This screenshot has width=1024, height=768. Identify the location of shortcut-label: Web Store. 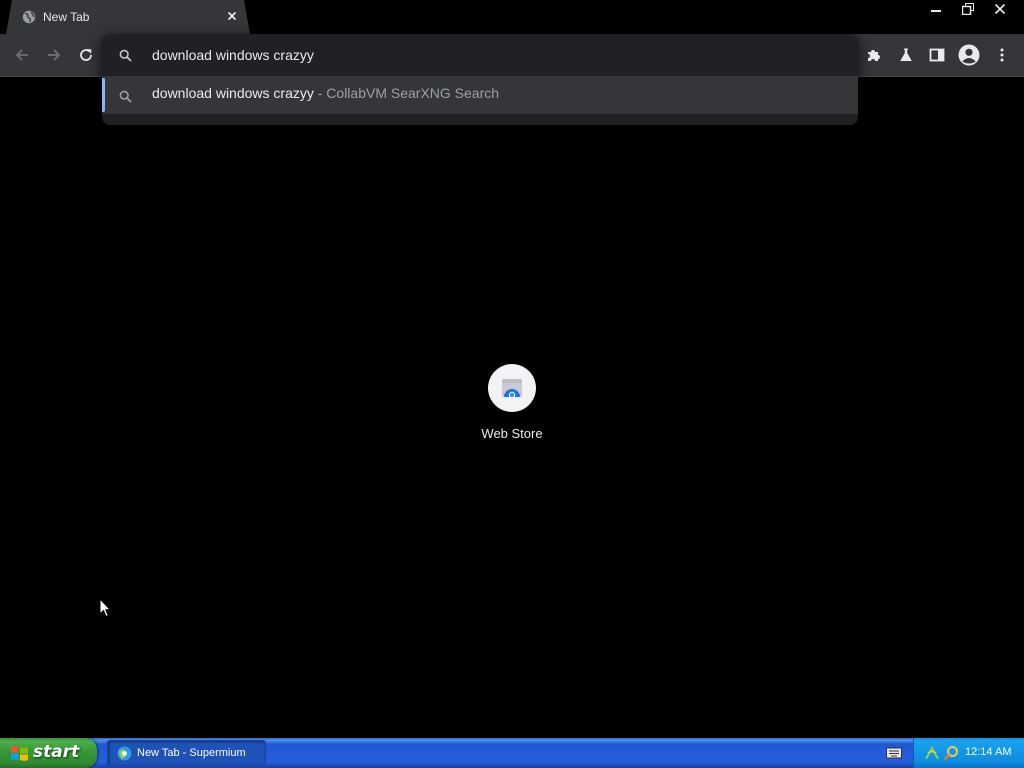
(512, 433).